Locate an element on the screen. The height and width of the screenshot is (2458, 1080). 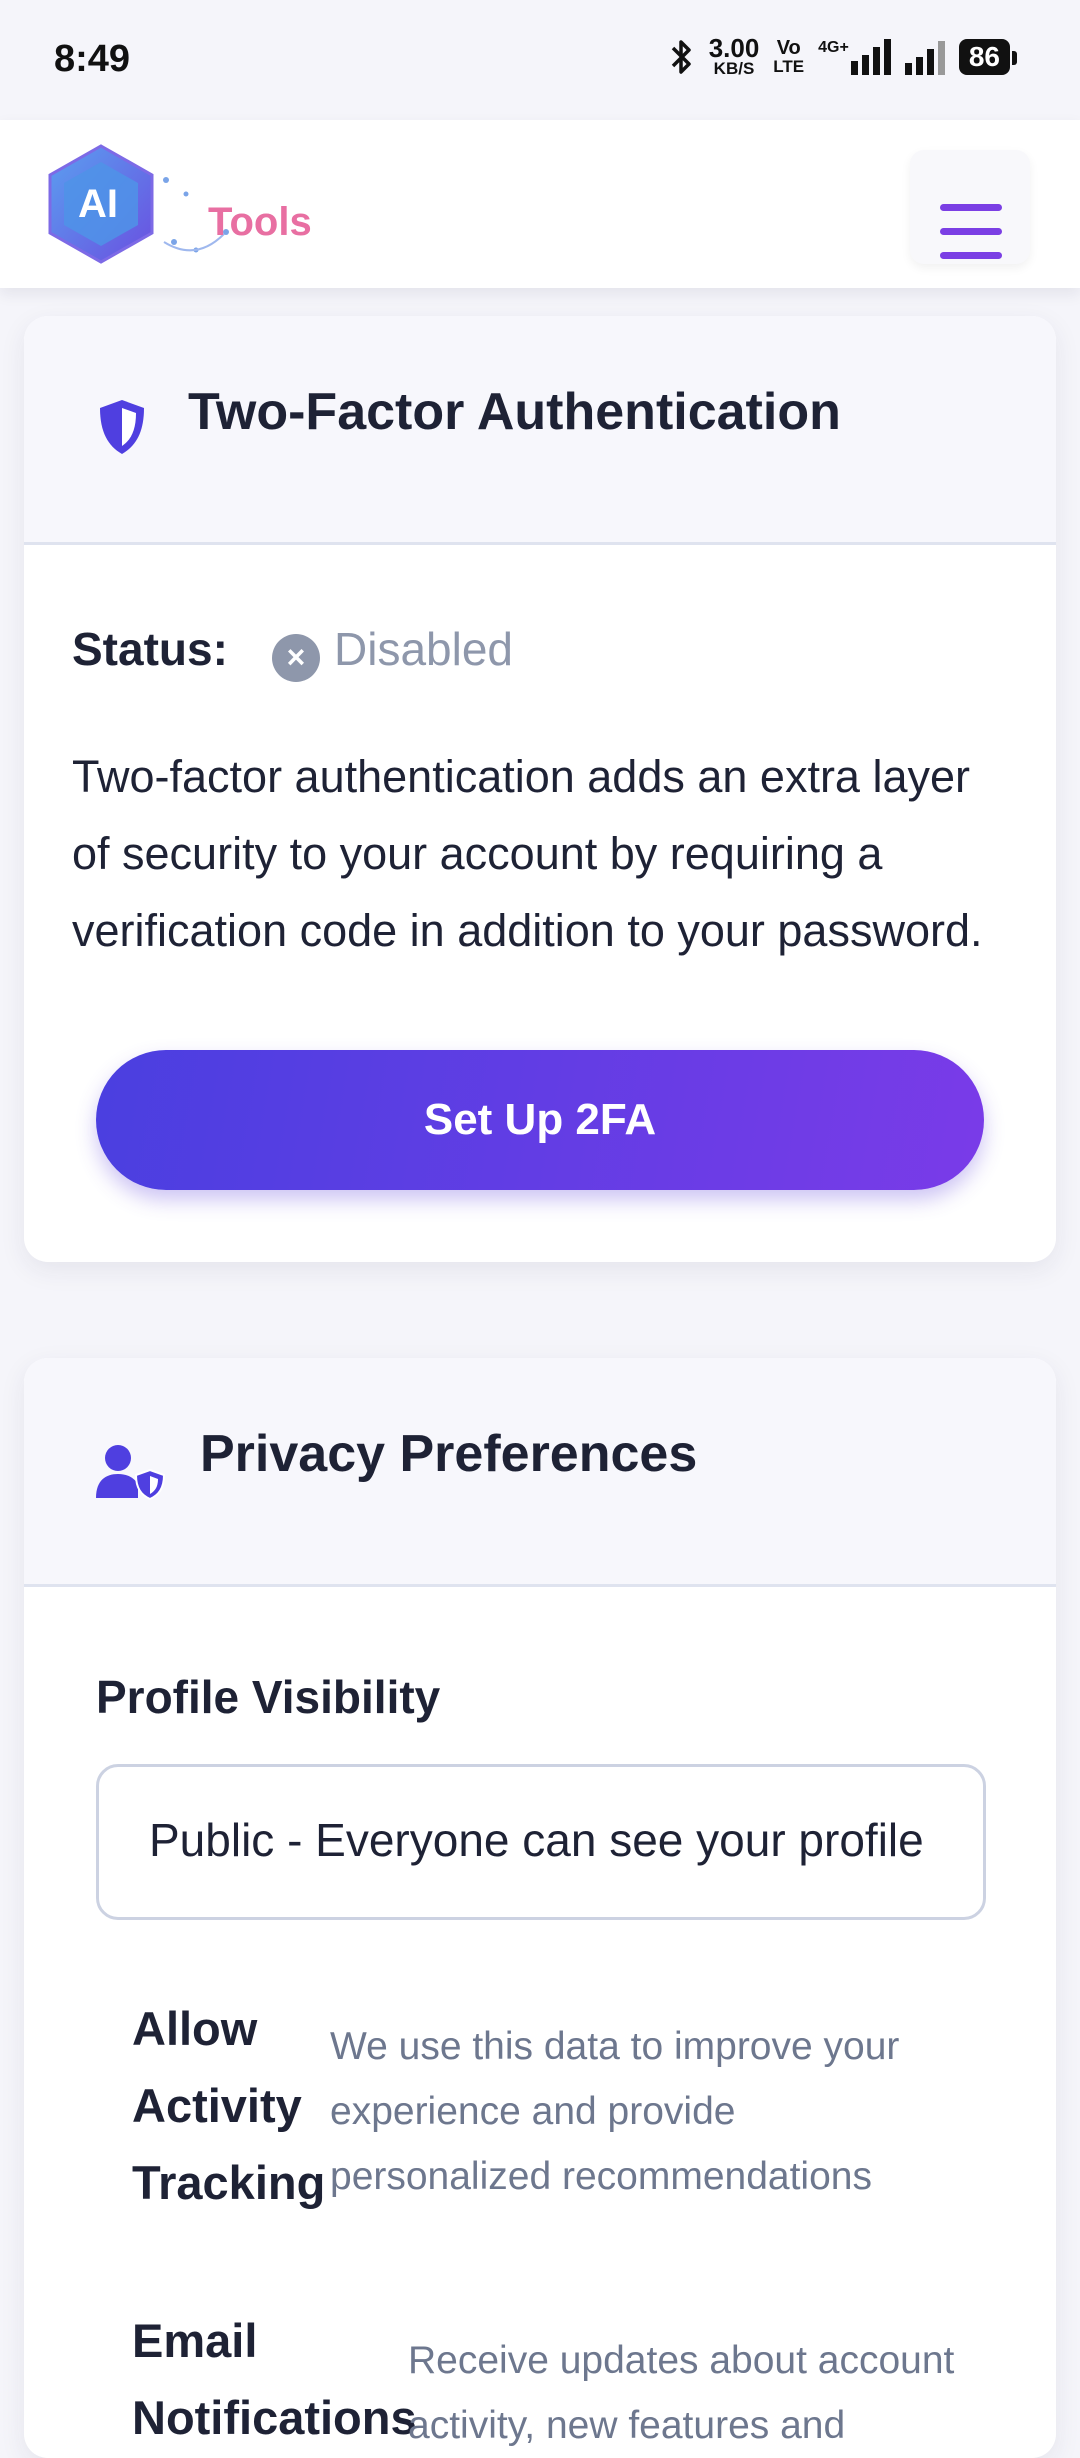
logo-text: Tools is located at coordinates (260, 222).